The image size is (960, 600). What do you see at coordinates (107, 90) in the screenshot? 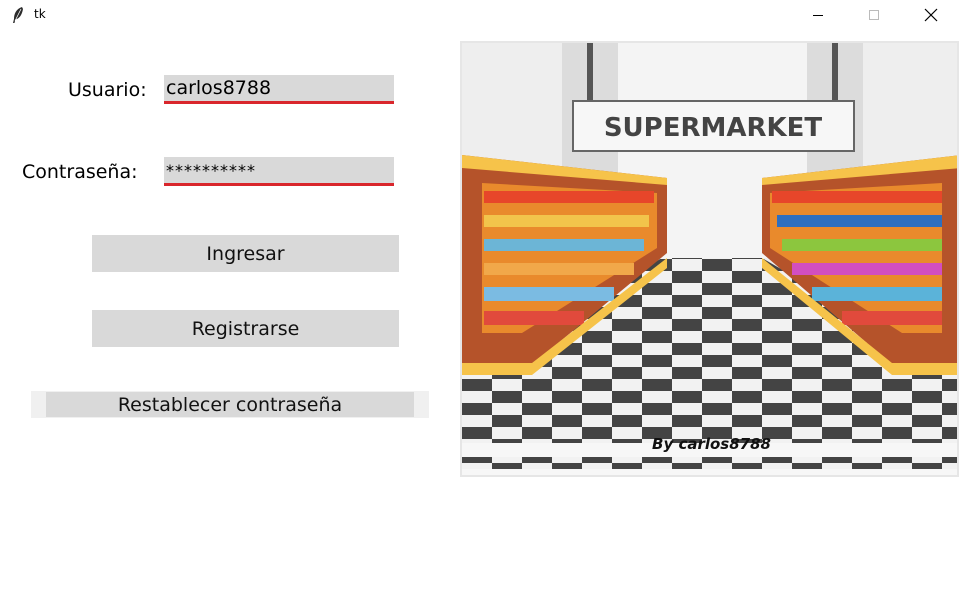
I see `username-label: Usuario:` at bounding box center [107, 90].